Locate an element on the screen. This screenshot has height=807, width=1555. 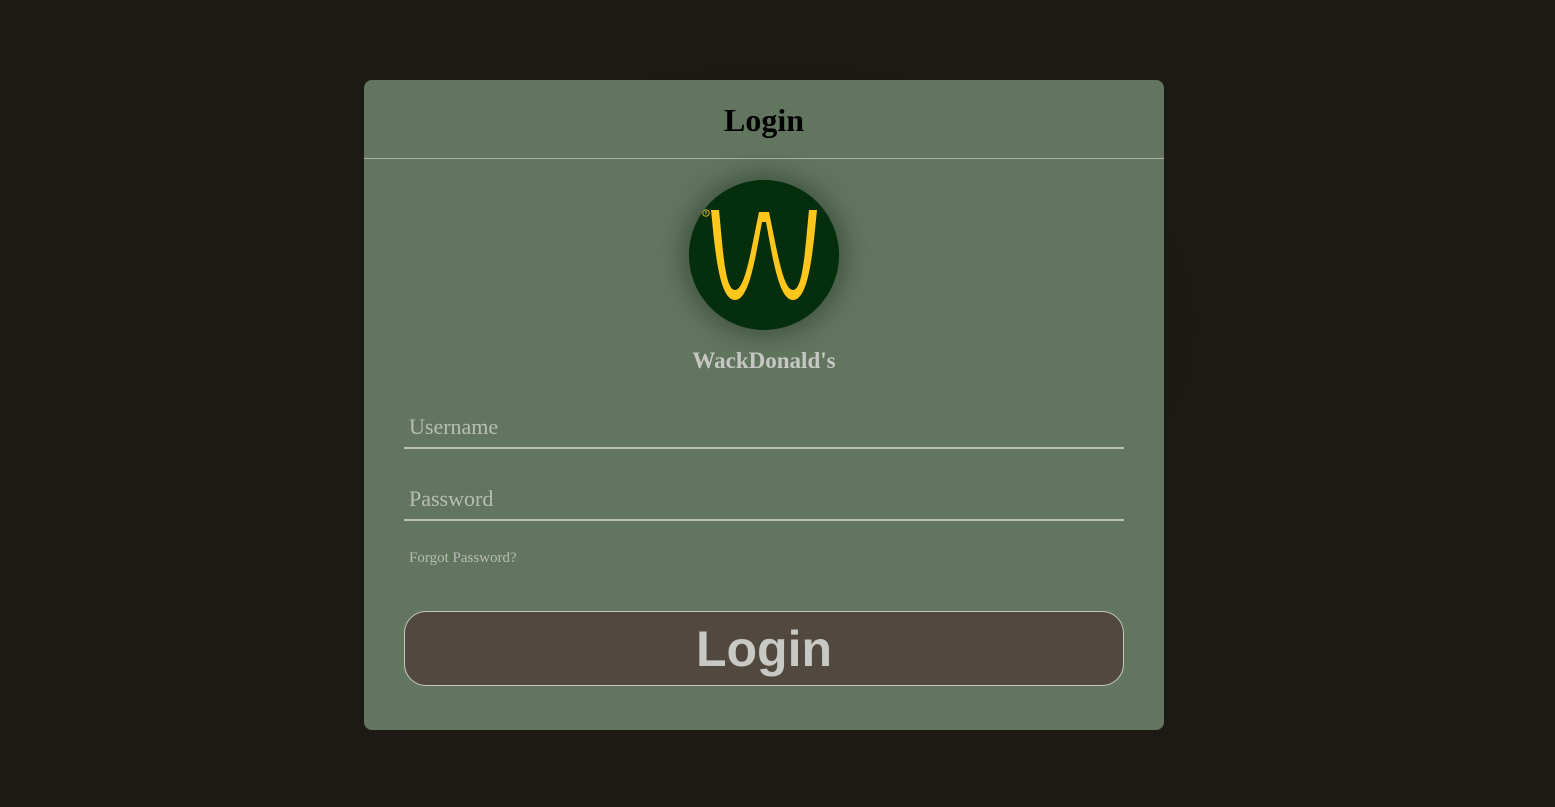
username-field is located at coordinates (764, 428).